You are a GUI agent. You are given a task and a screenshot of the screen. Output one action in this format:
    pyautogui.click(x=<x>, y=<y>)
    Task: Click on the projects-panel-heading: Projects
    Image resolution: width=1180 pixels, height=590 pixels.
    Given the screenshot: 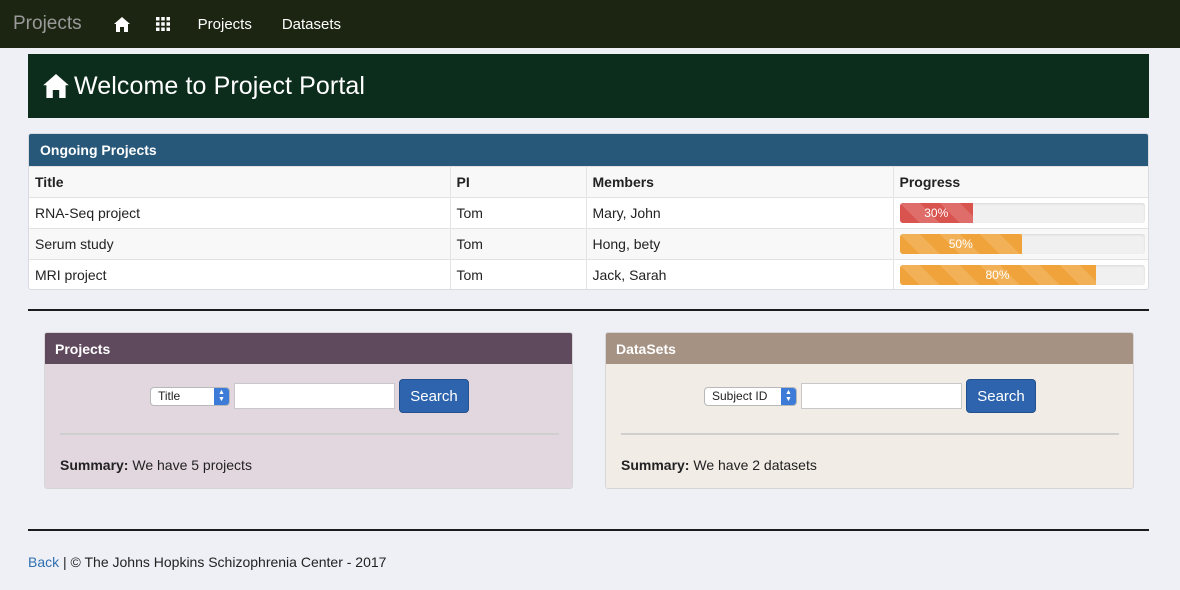 What is the action you would take?
    pyautogui.click(x=308, y=348)
    